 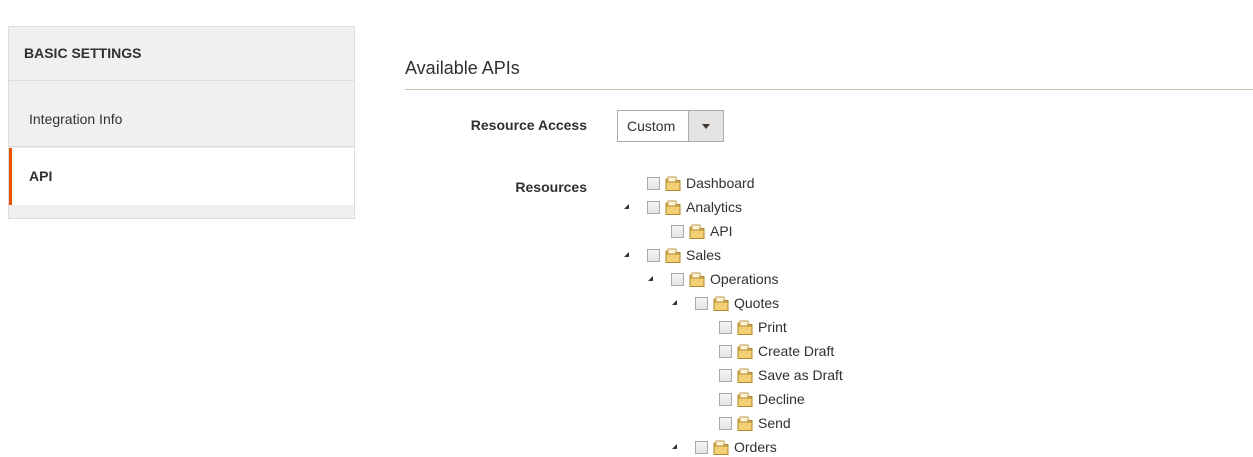 I want to click on tree-node-label: Sales, so click(x=704, y=255).